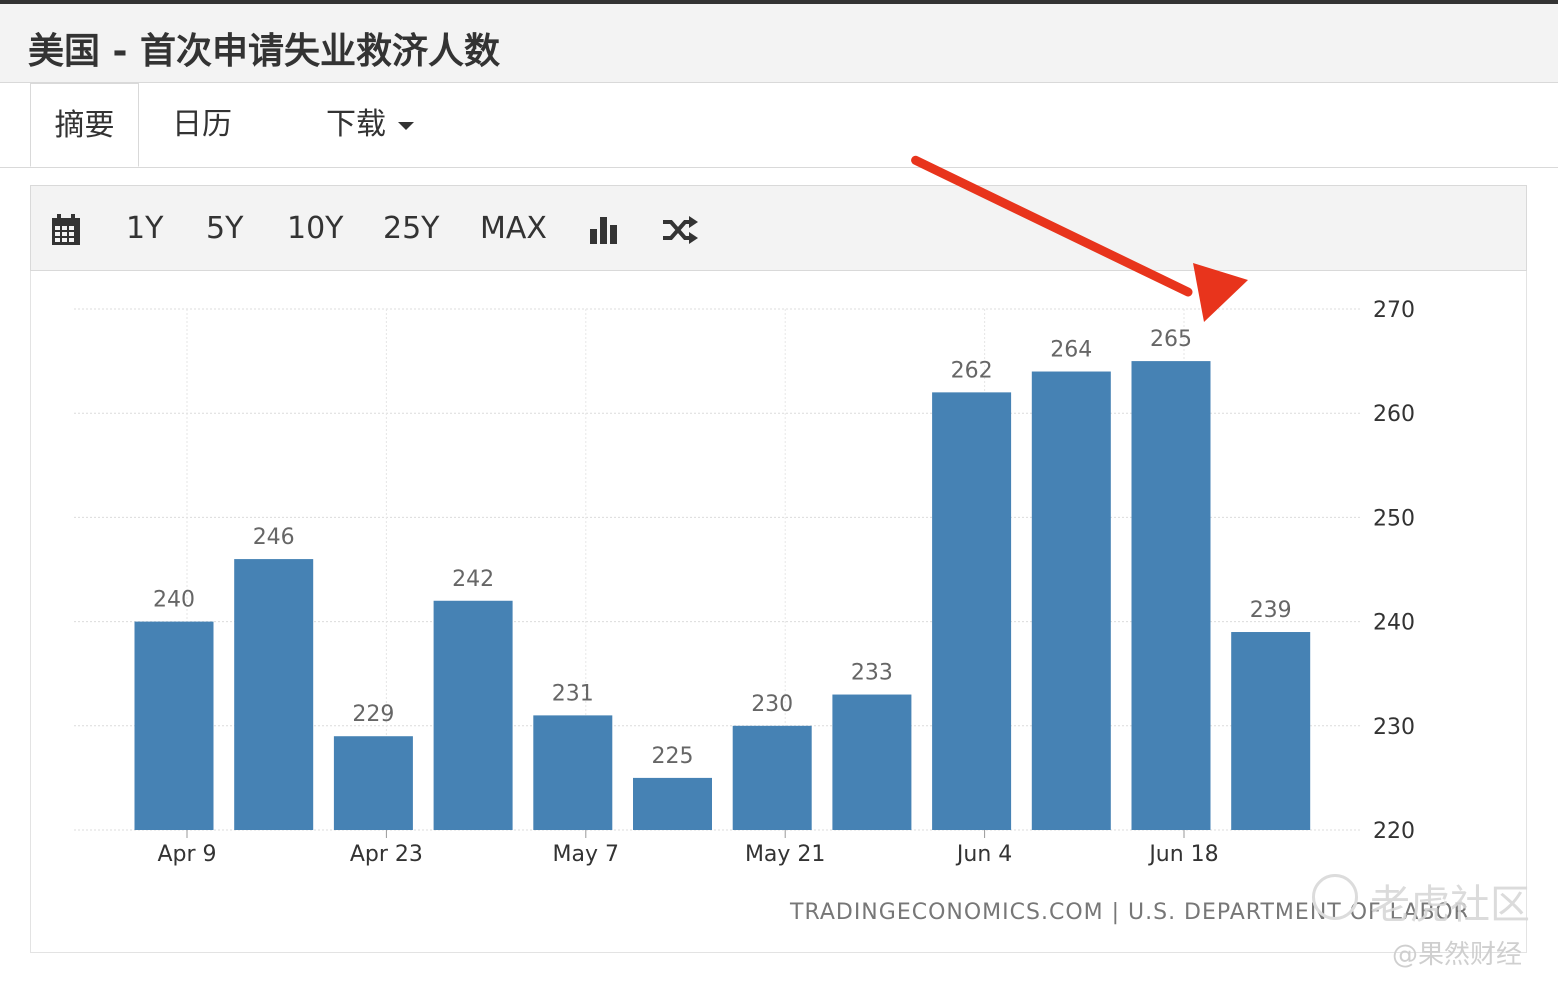 Image resolution: width=1558 pixels, height=988 pixels. What do you see at coordinates (174, 600) in the screenshot?
I see `bar-value-label: 240` at bounding box center [174, 600].